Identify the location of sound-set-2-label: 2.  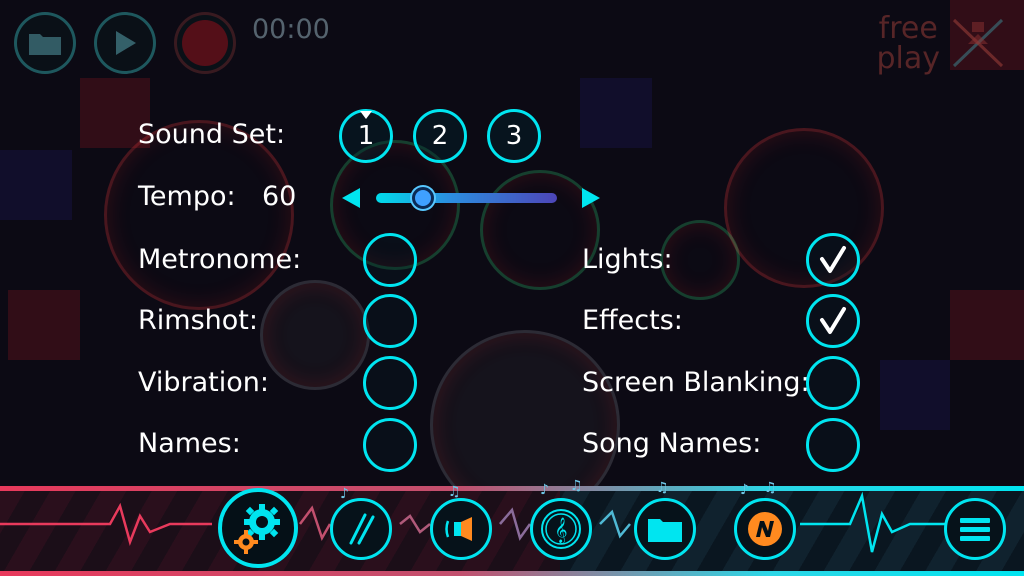
(440, 136).